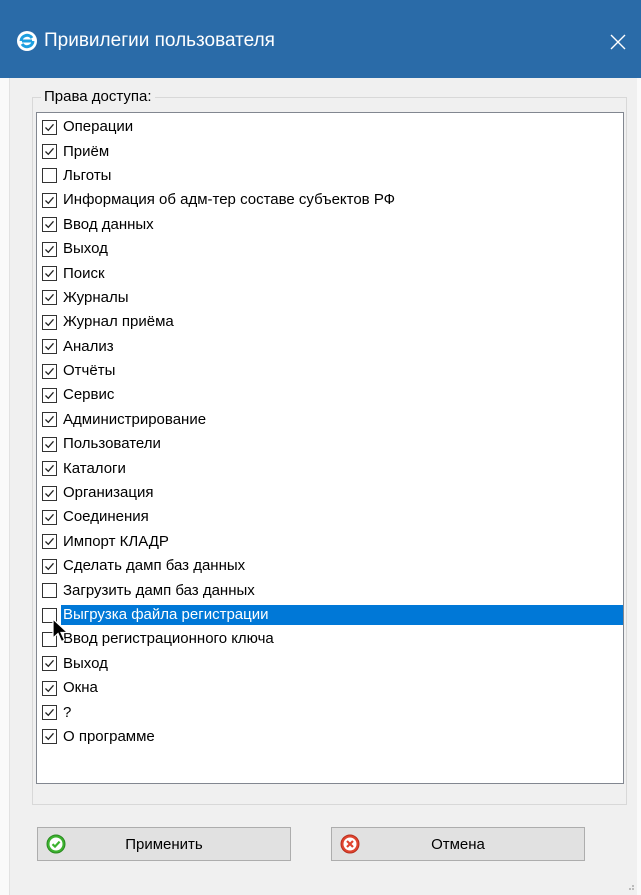 This screenshot has width=641, height=895. Describe the element at coordinates (168, 639) in the screenshot. I see `permission-item-label: Ввод регистрационного ключа` at that location.